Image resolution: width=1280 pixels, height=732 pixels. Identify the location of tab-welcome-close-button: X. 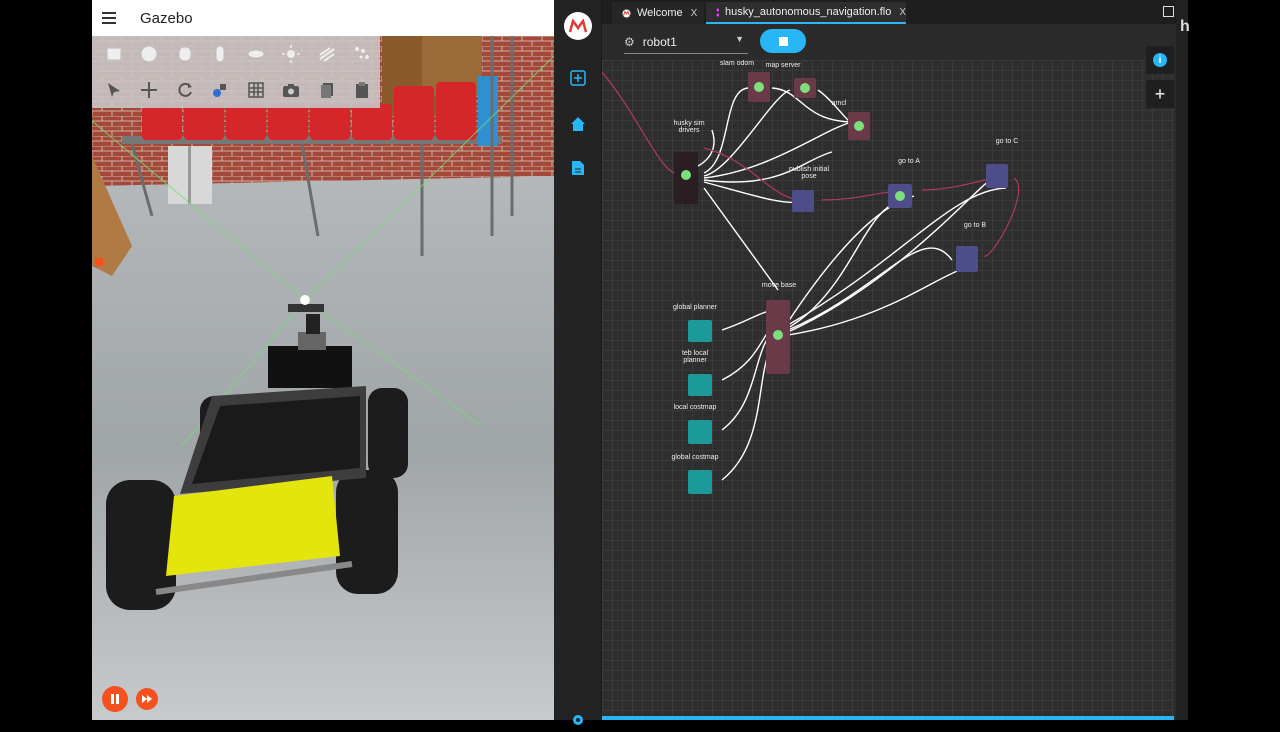
(694, 13).